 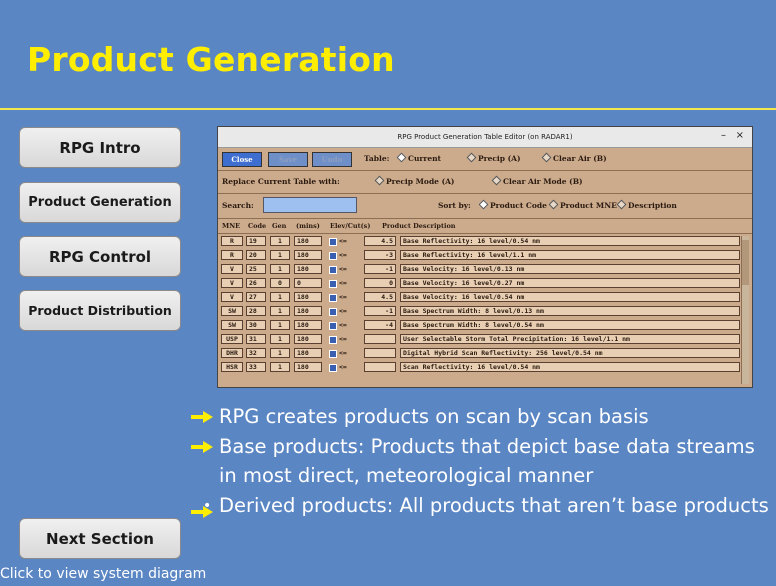 What do you see at coordinates (332, 159) in the screenshot?
I see `undo-button: Undo` at bounding box center [332, 159].